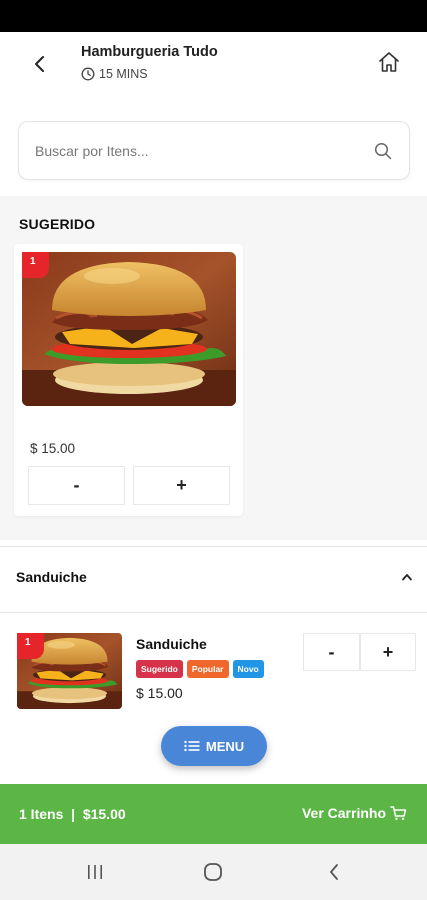 This screenshot has height=900, width=427. Describe the element at coordinates (213, 67) in the screenshot. I see `app-header: Hamburgueria Tudo 15 MINS` at that location.